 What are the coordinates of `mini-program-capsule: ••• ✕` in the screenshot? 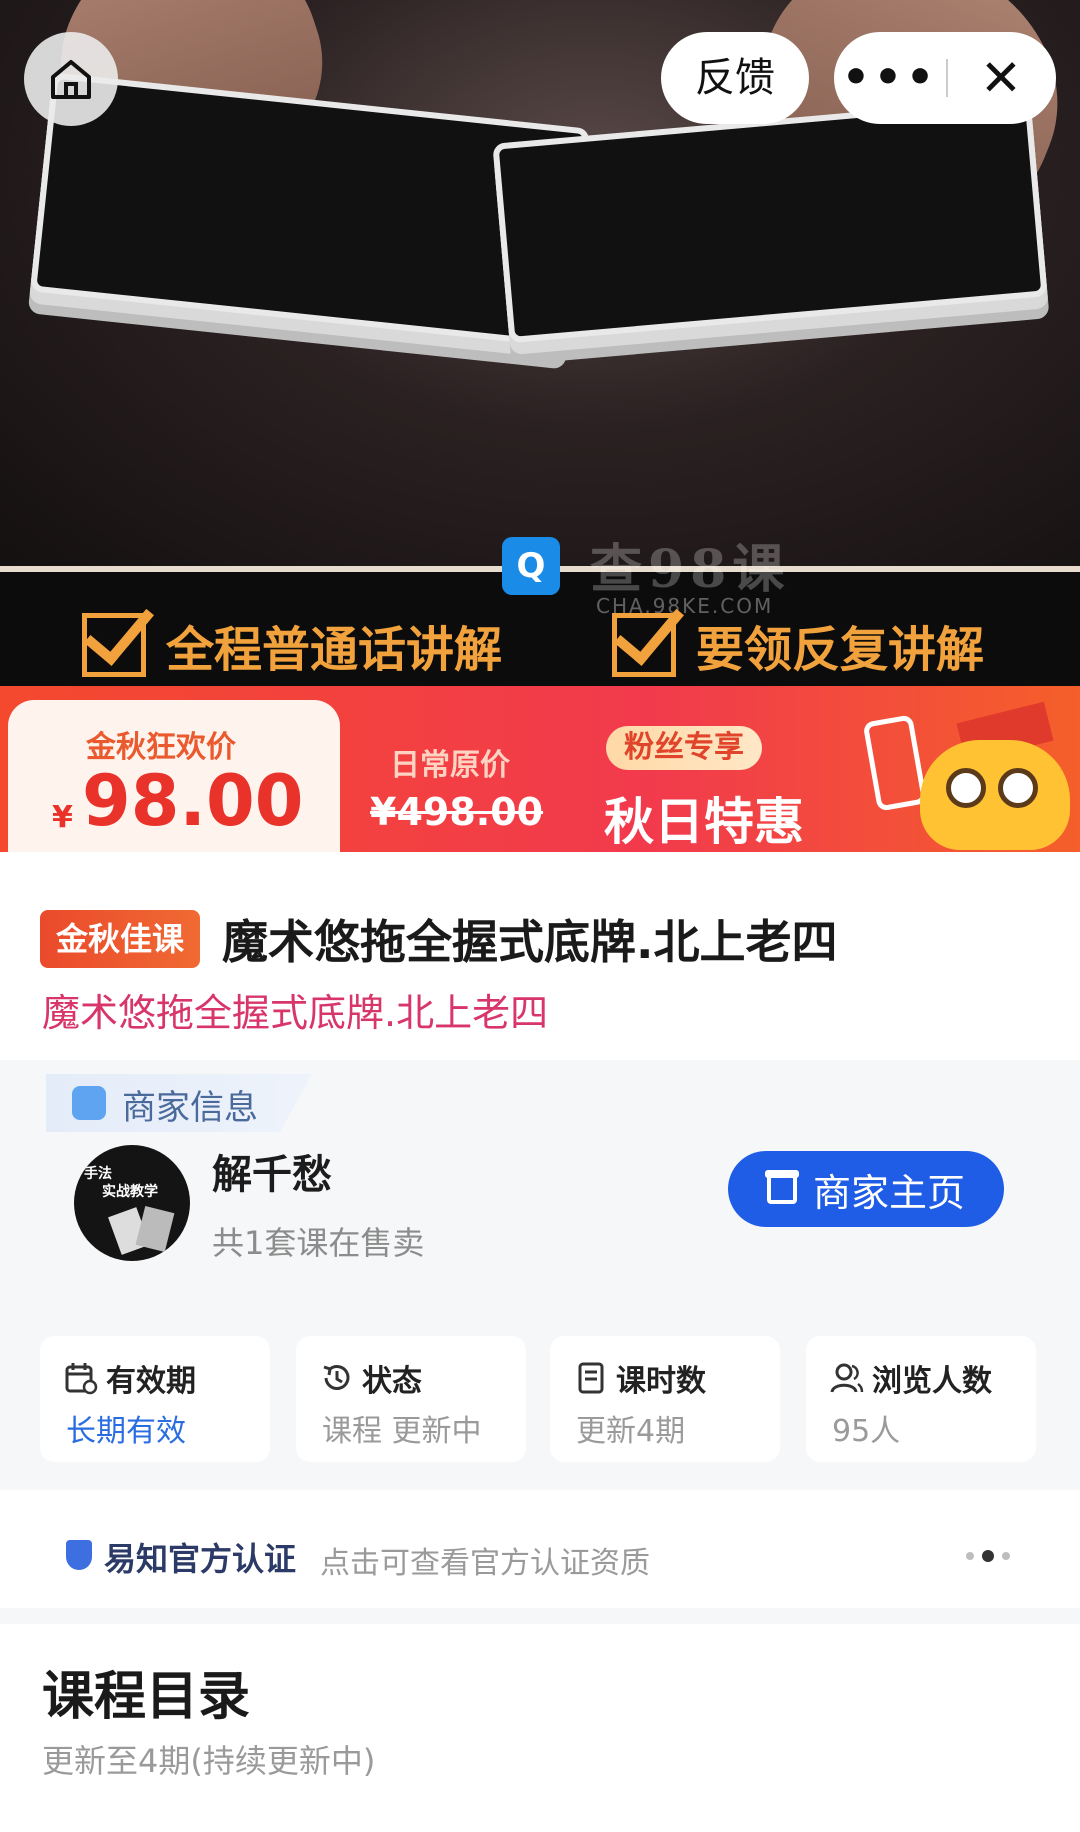 It's located at (945, 78).